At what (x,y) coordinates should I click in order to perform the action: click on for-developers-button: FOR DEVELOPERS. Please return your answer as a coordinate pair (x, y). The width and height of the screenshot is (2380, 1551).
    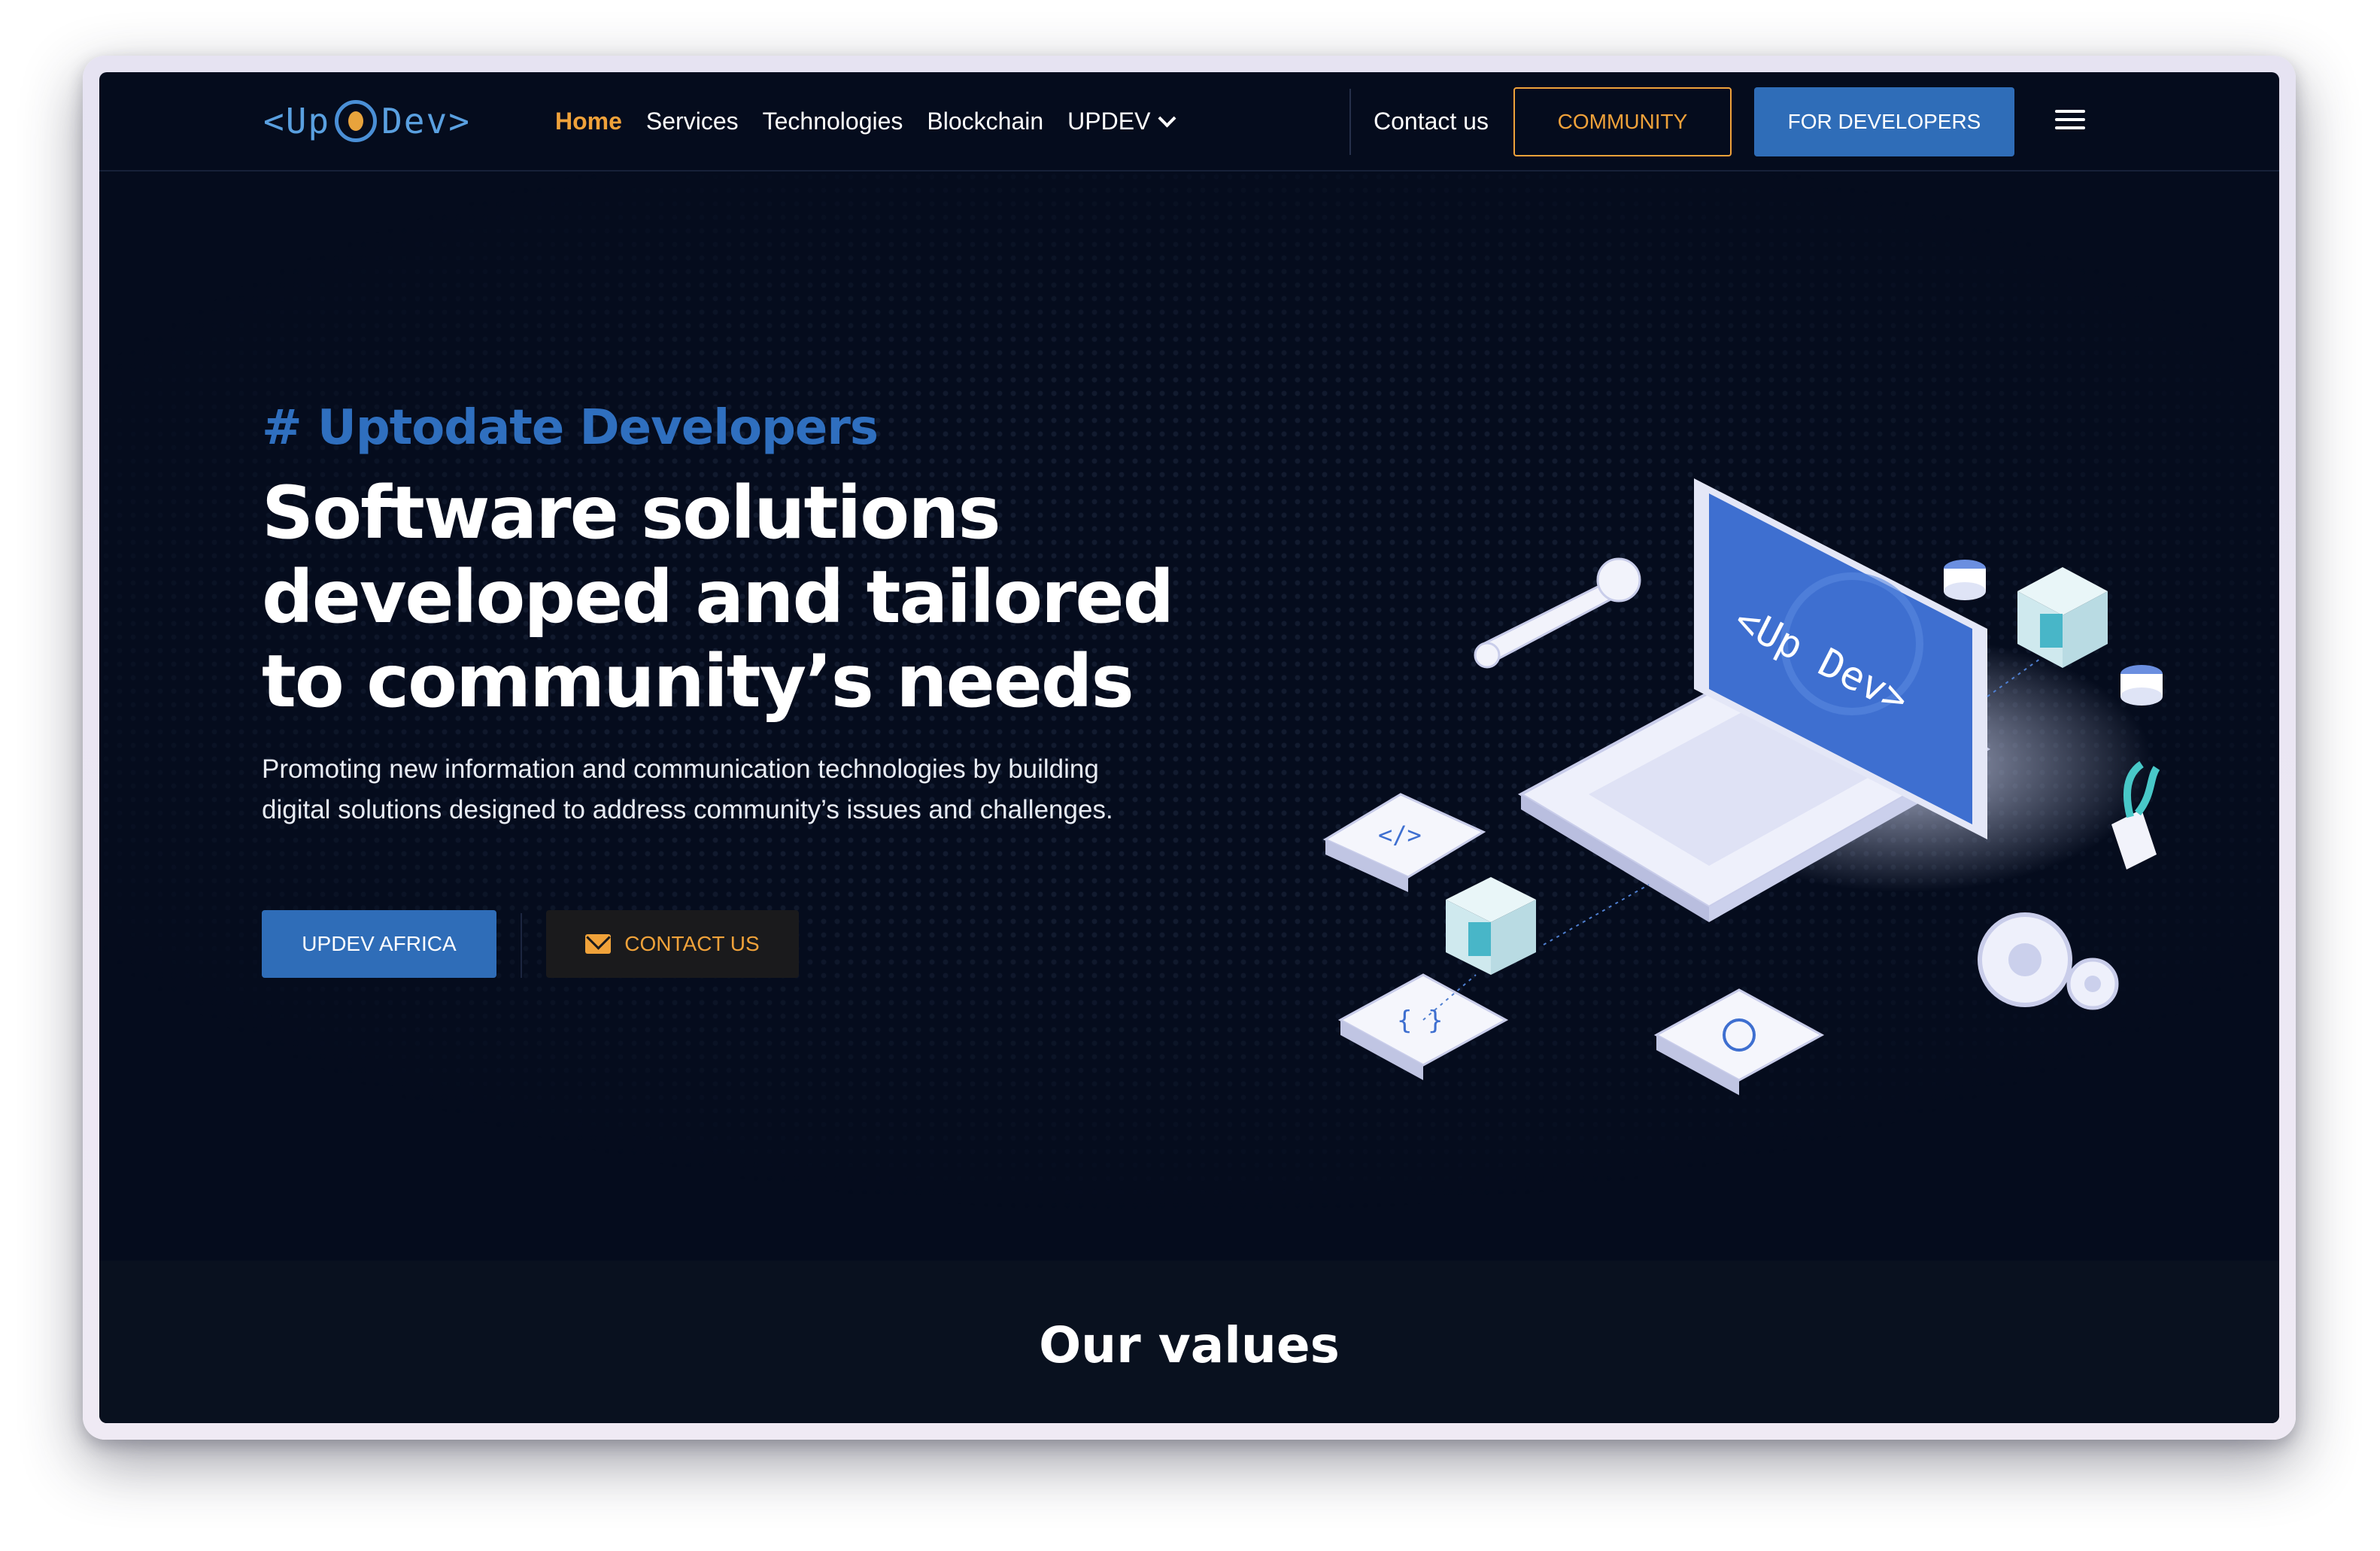
    Looking at the image, I should click on (1884, 122).